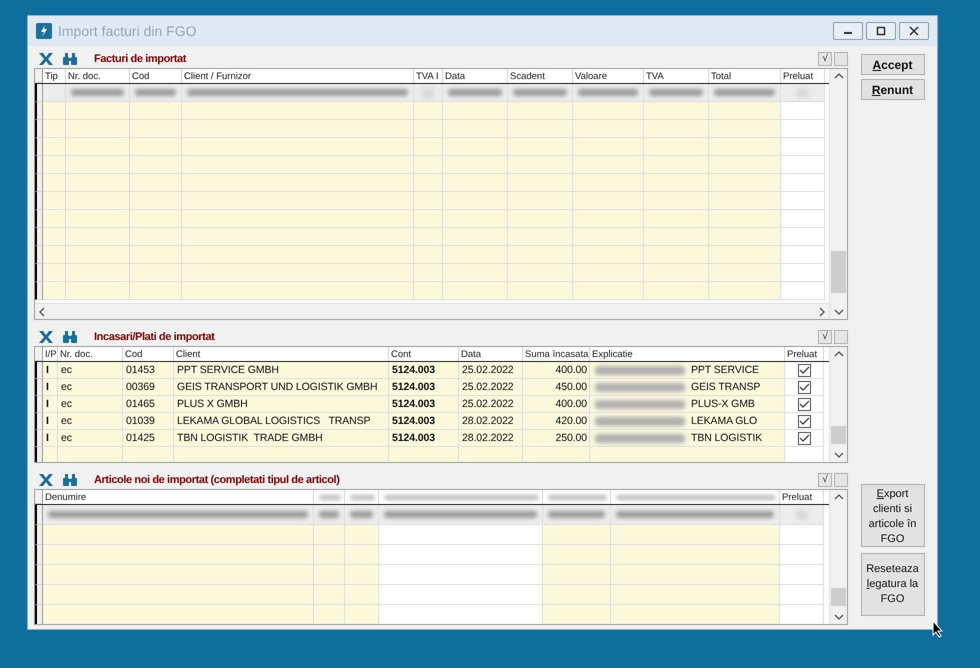 The width and height of the screenshot is (980, 668). I want to click on column-header: Client, so click(281, 354).